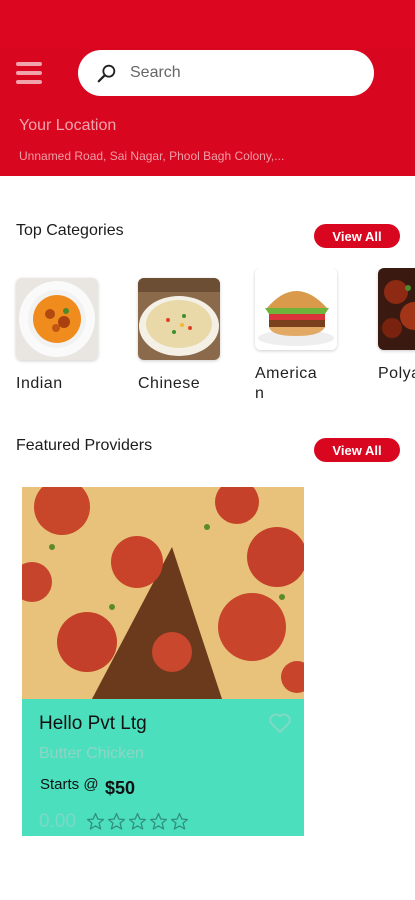 The image size is (415, 900). What do you see at coordinates (39, 383) in the screenshot?
I see `category-label: Indian` at bounding box center [39, 383].